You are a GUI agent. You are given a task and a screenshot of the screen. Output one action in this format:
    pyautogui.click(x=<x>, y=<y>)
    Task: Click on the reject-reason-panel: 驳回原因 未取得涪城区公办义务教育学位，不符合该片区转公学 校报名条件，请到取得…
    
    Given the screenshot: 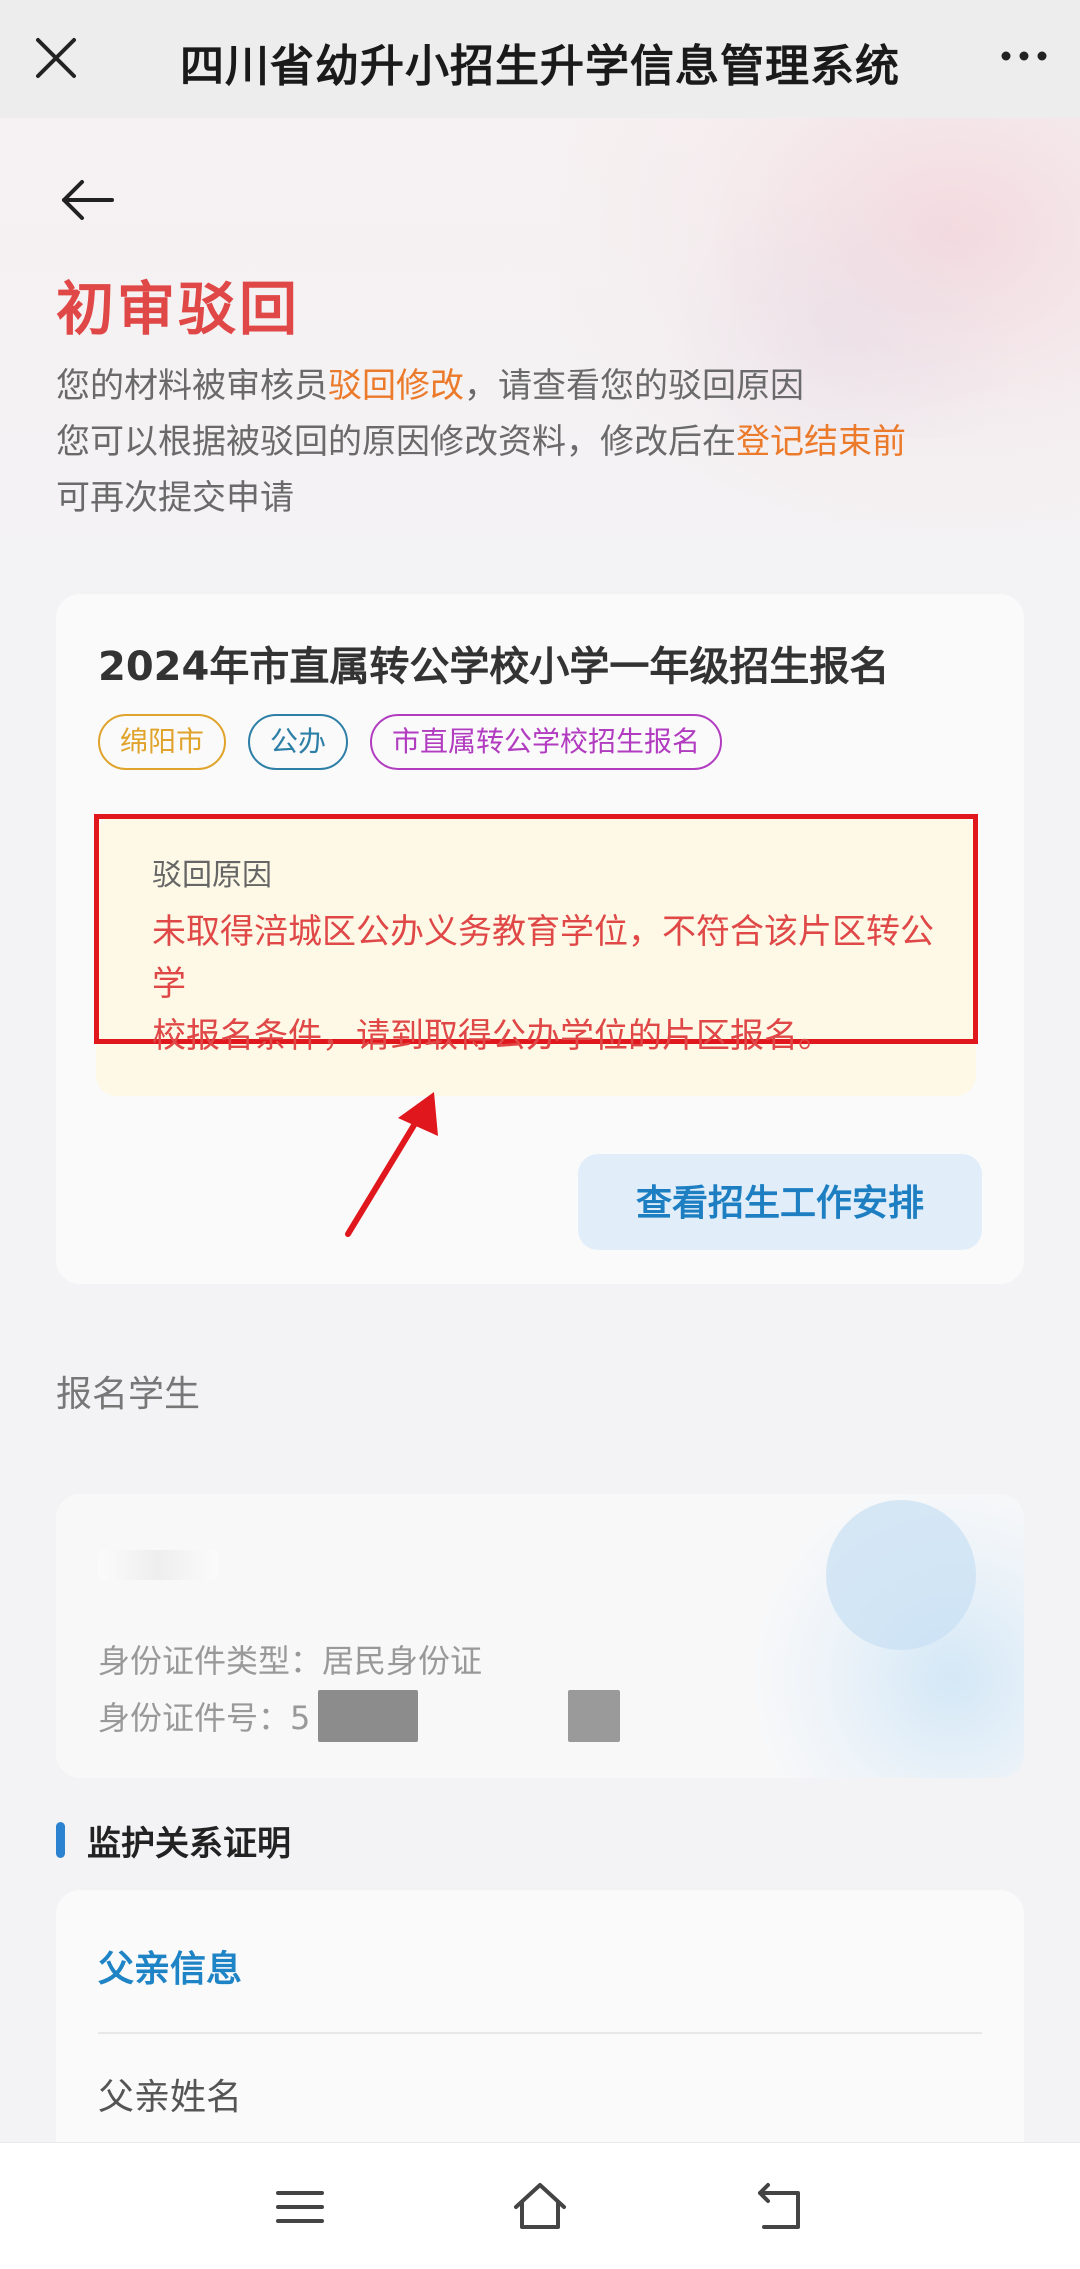 What is the action you would take?
    pyautogui.click(x=536, y=955)
    